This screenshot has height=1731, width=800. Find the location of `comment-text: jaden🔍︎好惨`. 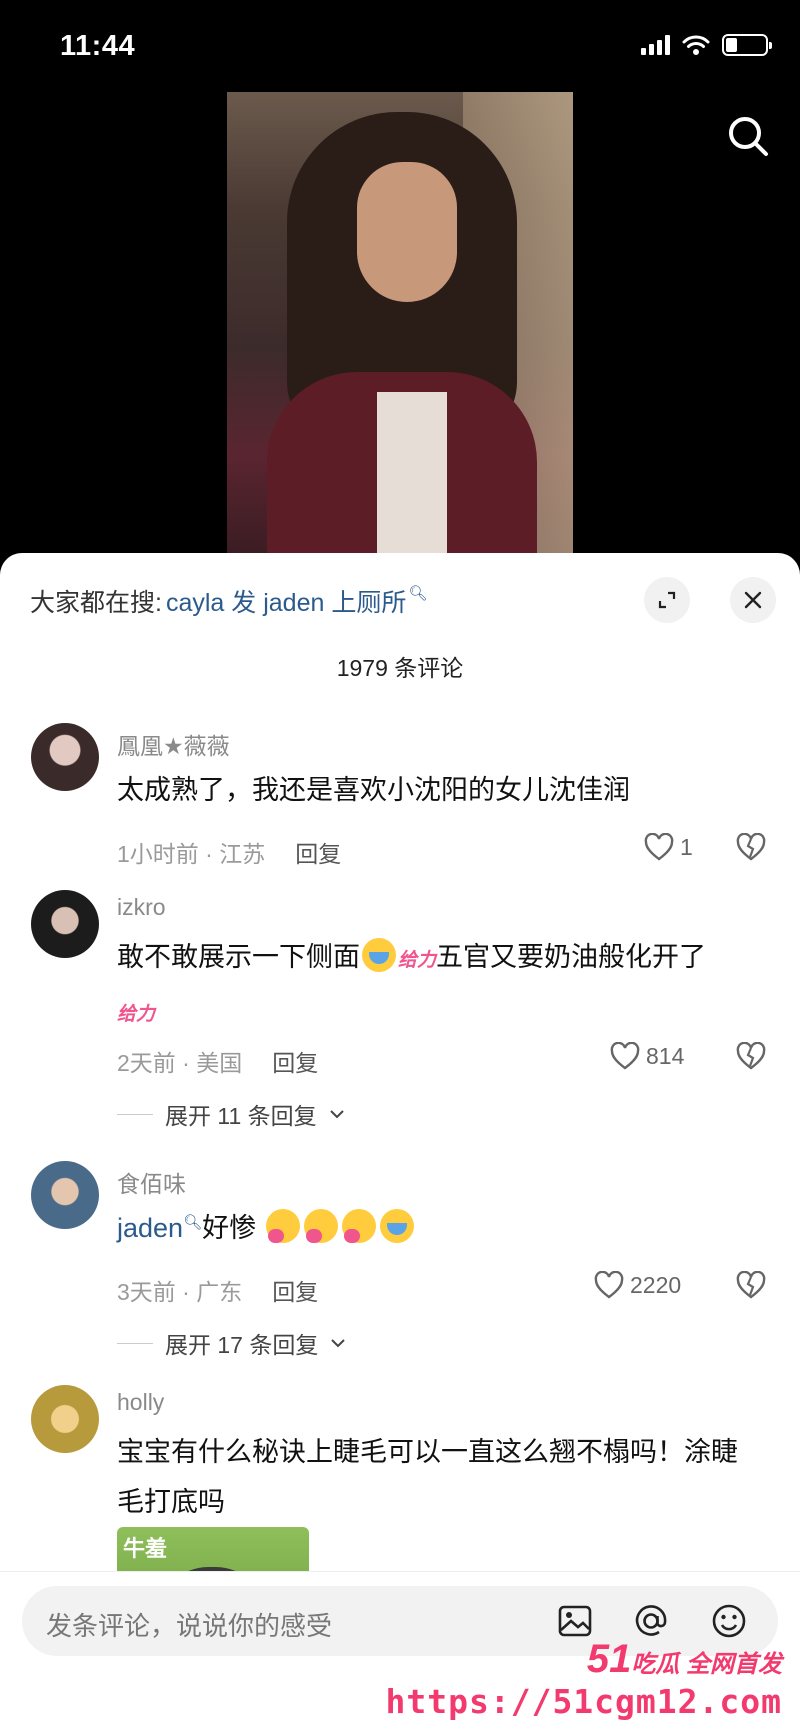

comment-text: jaden🔍︎好惨 is located at coordinates (444, 1230).